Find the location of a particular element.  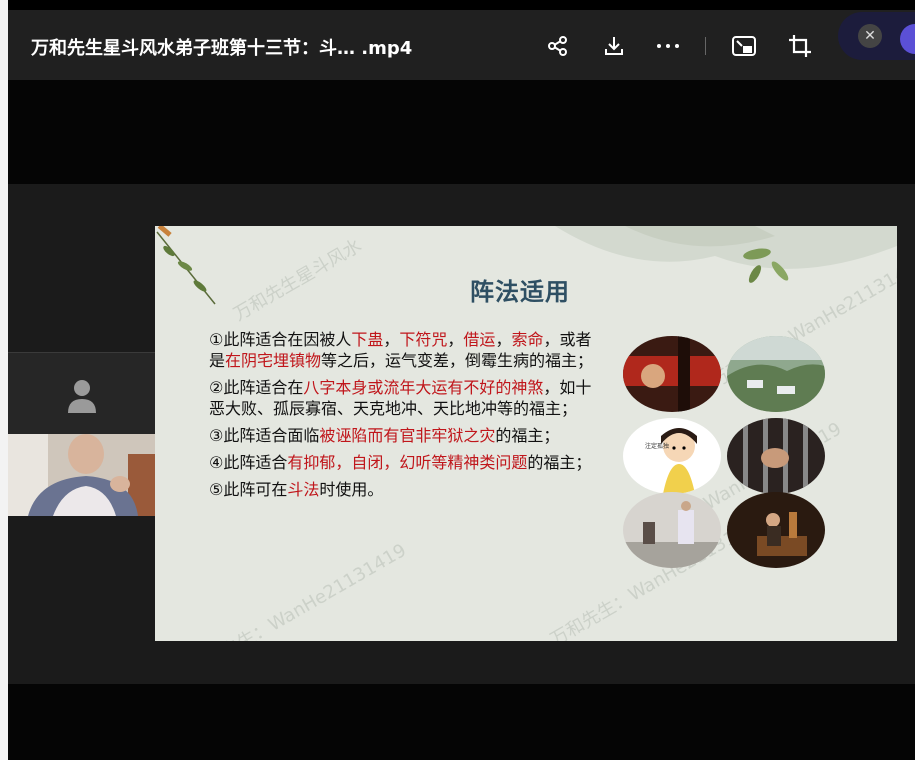

picture-in-picture-icon is located at coordinates (744, 46).